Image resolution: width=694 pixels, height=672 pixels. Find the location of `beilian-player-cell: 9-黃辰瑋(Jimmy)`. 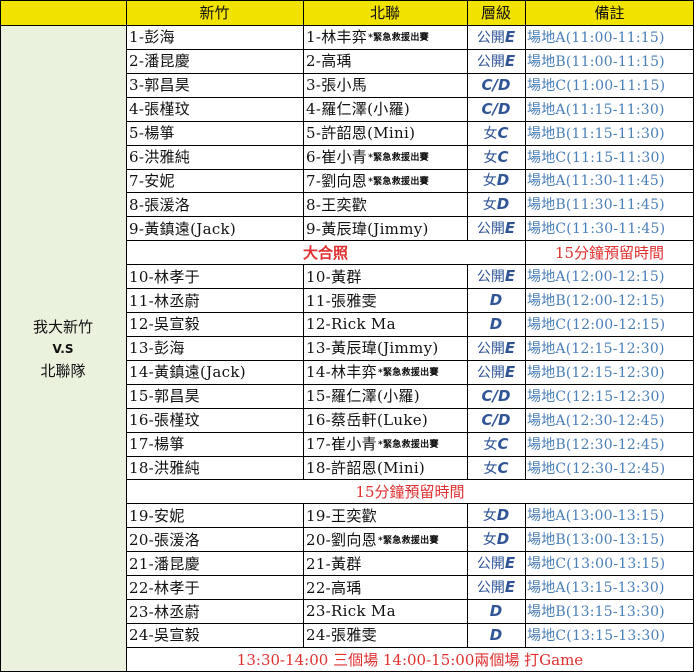

beilian-player-cell: 9-黃辰瑋(Jimmy) is located at coordinates (385, 228).